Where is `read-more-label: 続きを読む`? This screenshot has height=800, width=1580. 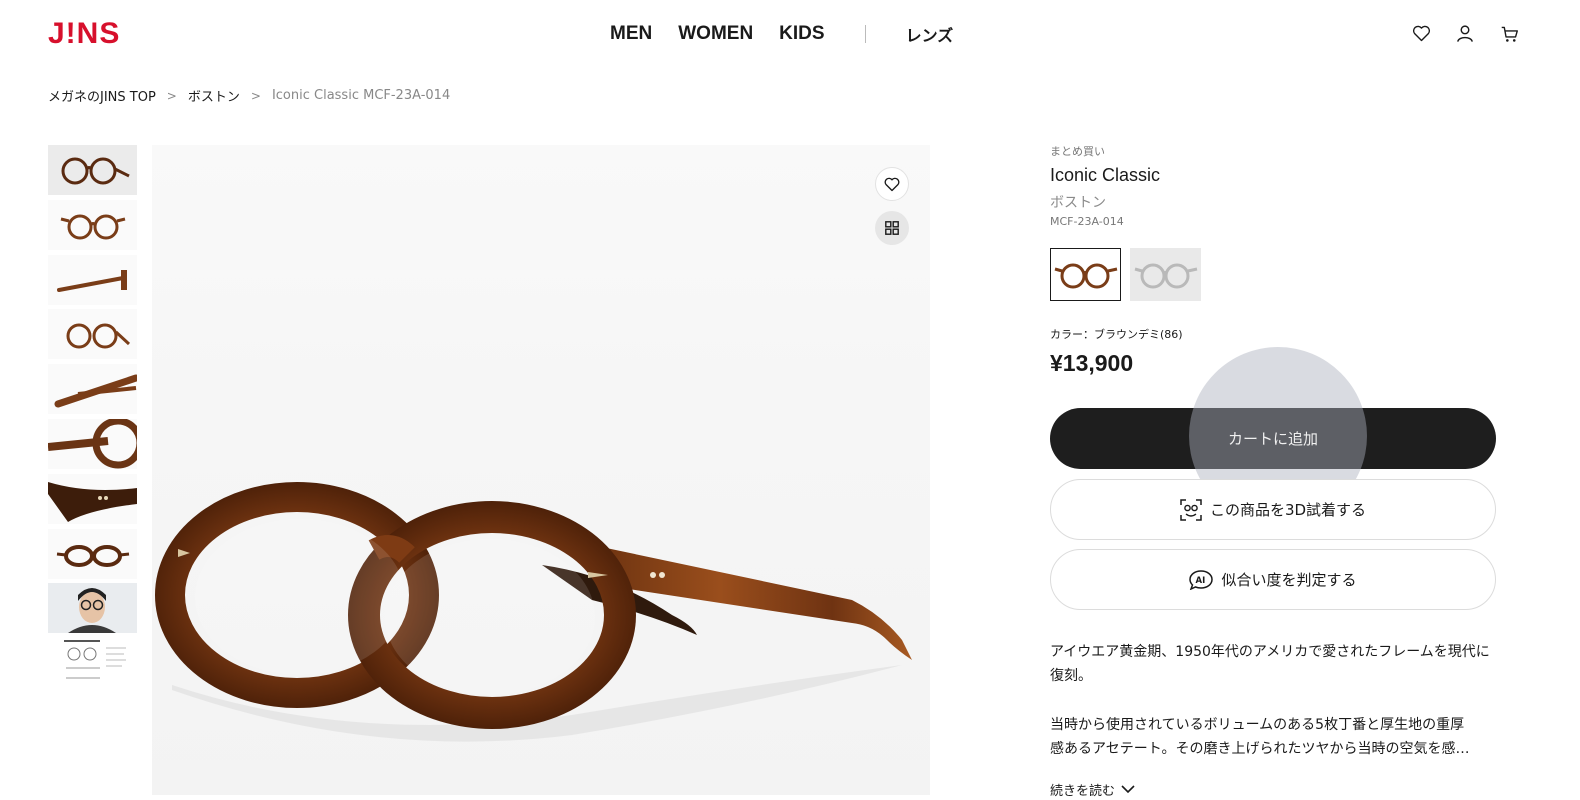 read-more-label: 続きを読む is located at coordinates (1083, 791).